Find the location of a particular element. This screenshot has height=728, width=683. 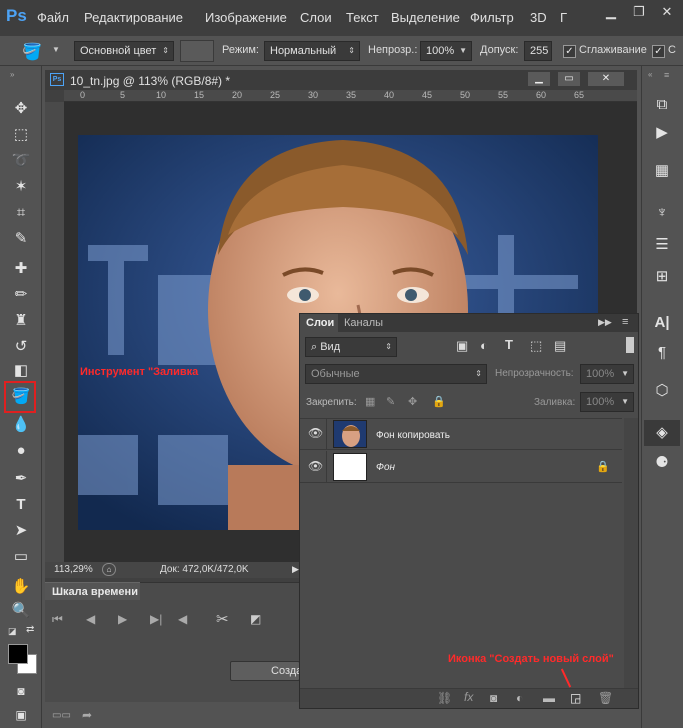

layer-name: Фон is located at coordinates (385, 467).